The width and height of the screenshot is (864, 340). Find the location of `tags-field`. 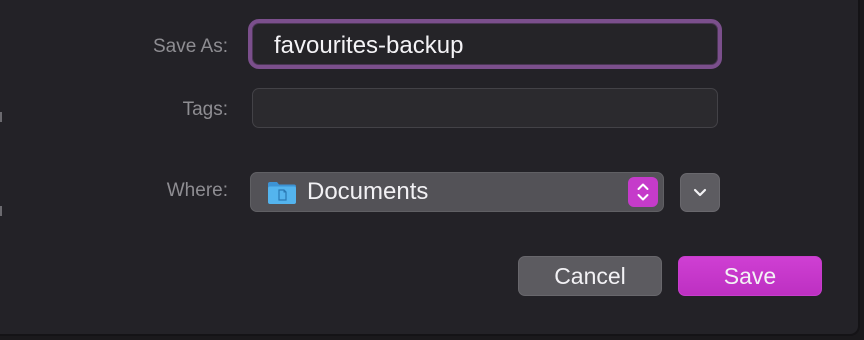

tags-field is located at coordinates (485, 108).